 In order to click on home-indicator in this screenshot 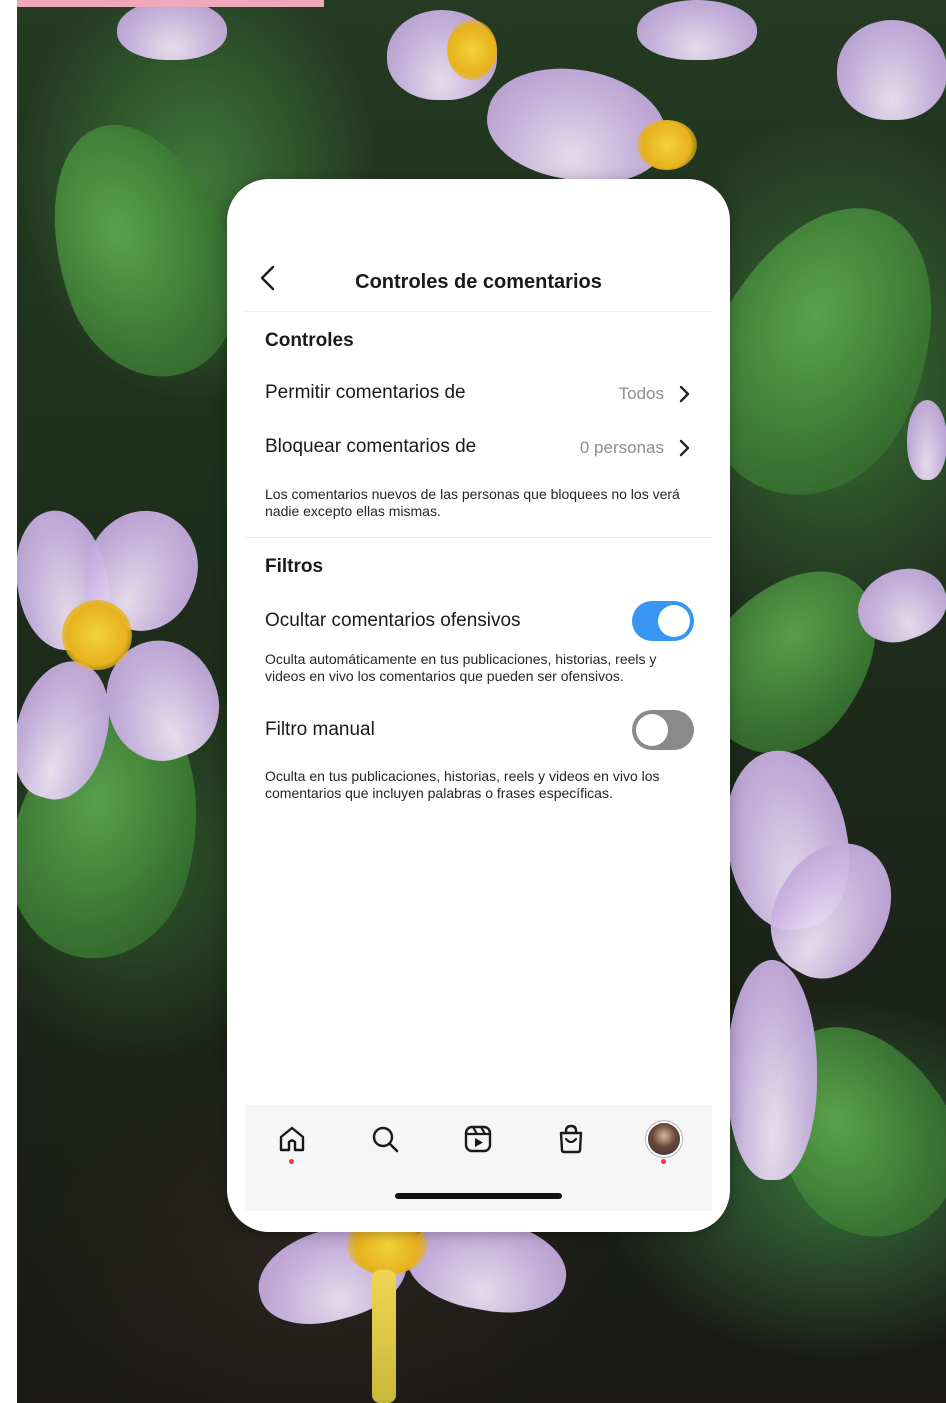, I will do `click(478, 1196)`.